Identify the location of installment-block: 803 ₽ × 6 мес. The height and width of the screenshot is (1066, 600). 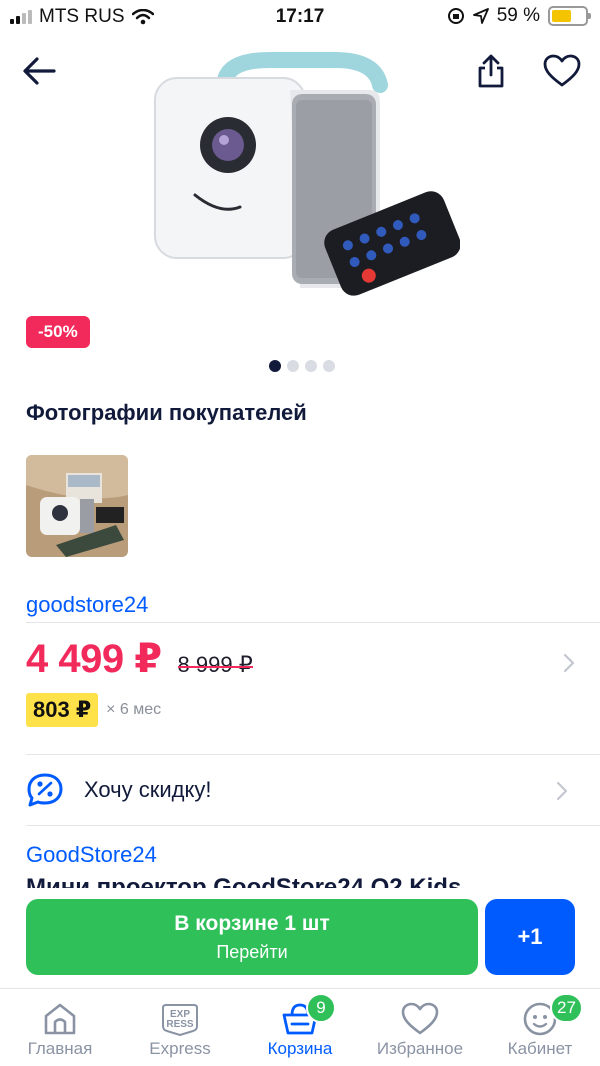
(93, 710).